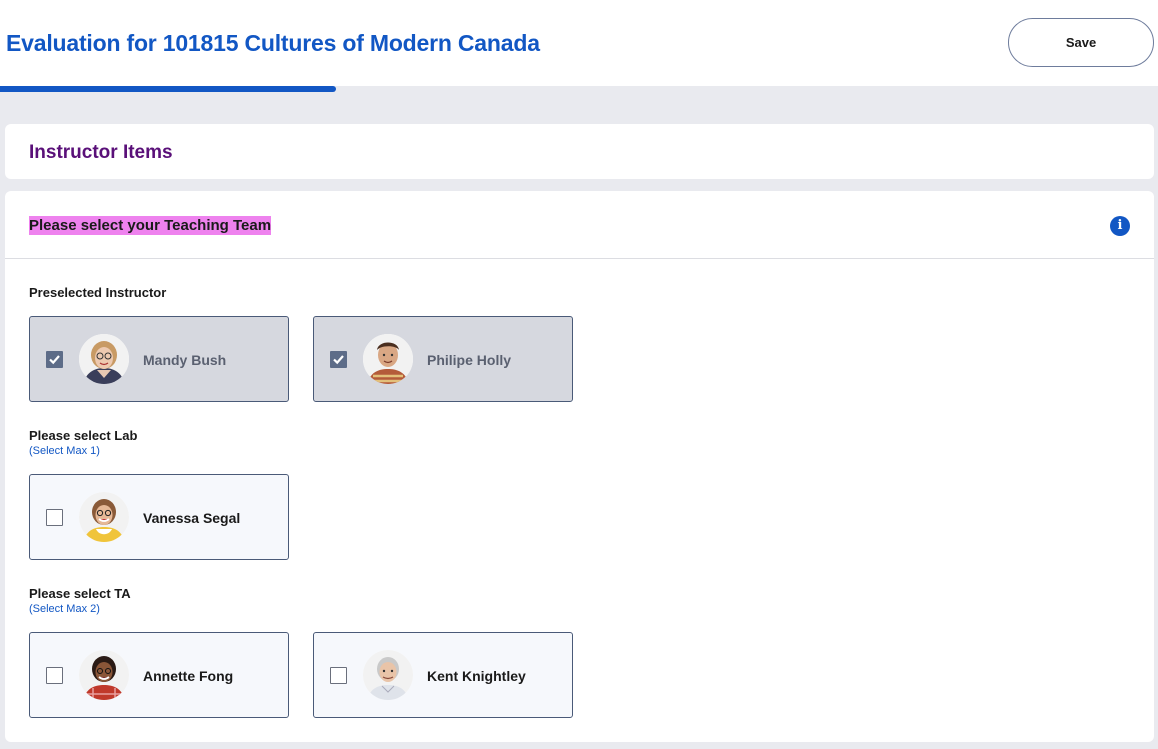 The width and height of the screenshot is (1158, 749). I want to click on question-title: Please select your Teaching Team, so click(150, 225).